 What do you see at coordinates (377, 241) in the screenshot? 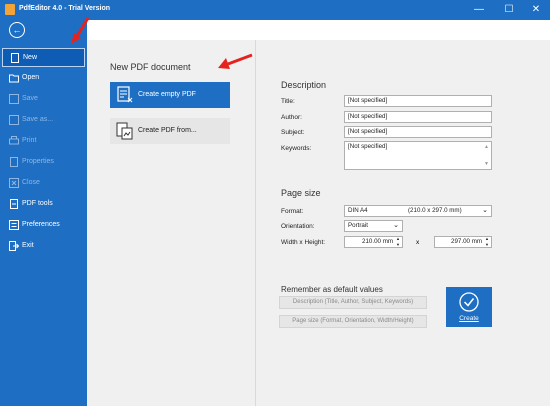
I see `width-value: 210.00 mm` at bounding box center [377, 241].